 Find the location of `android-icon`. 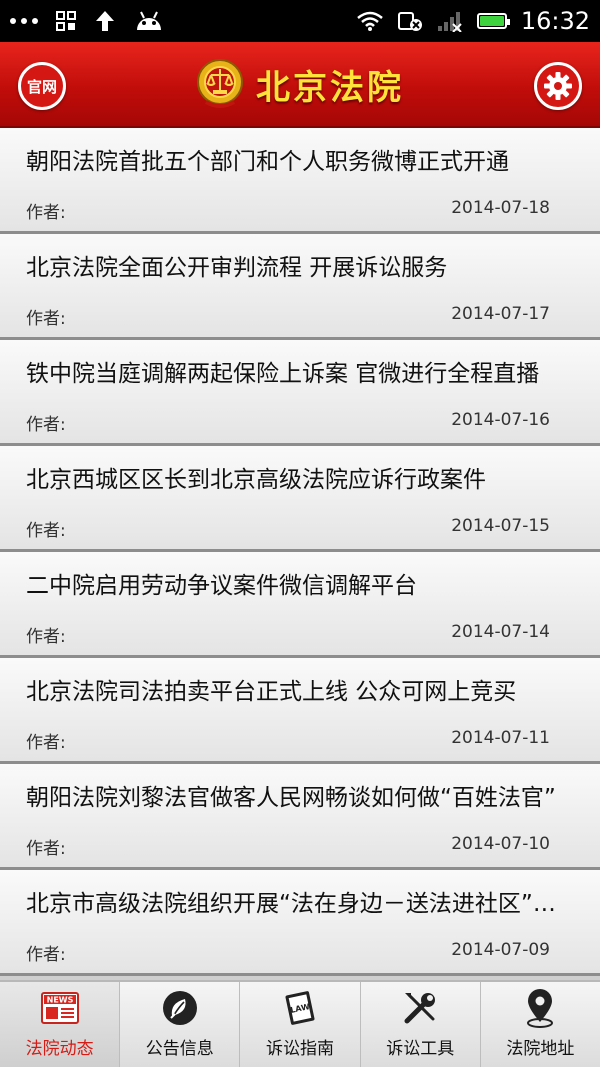

android-icon is located at coordinates (149, 20).